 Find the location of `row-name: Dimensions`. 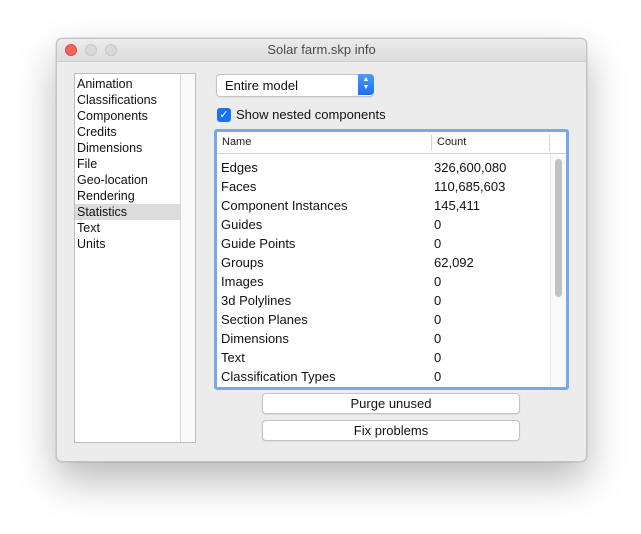

row-name: Dimensions is located at coordinates (255, 338).